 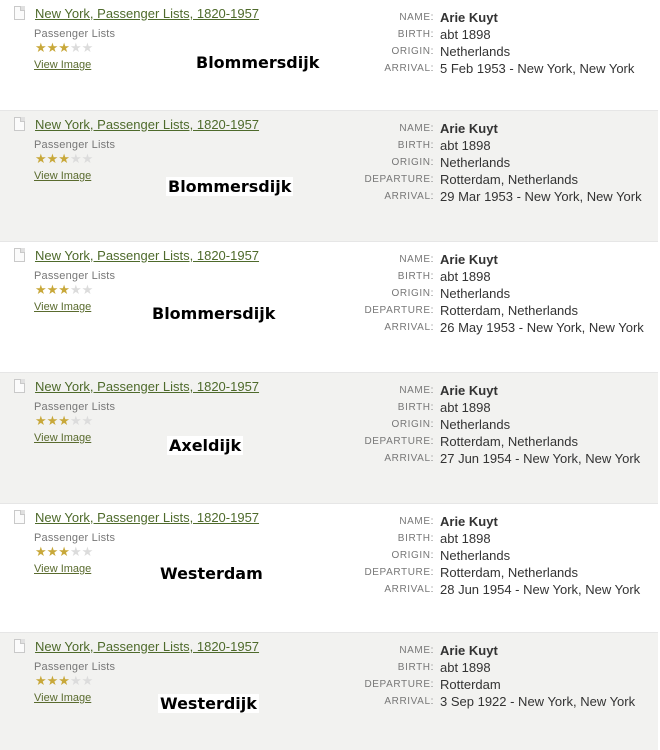 What do you see at coordinates (208, 703) in the screenshot?
I see `ship-name-annotation: Westerdijk` at bounding box center [208, 703].